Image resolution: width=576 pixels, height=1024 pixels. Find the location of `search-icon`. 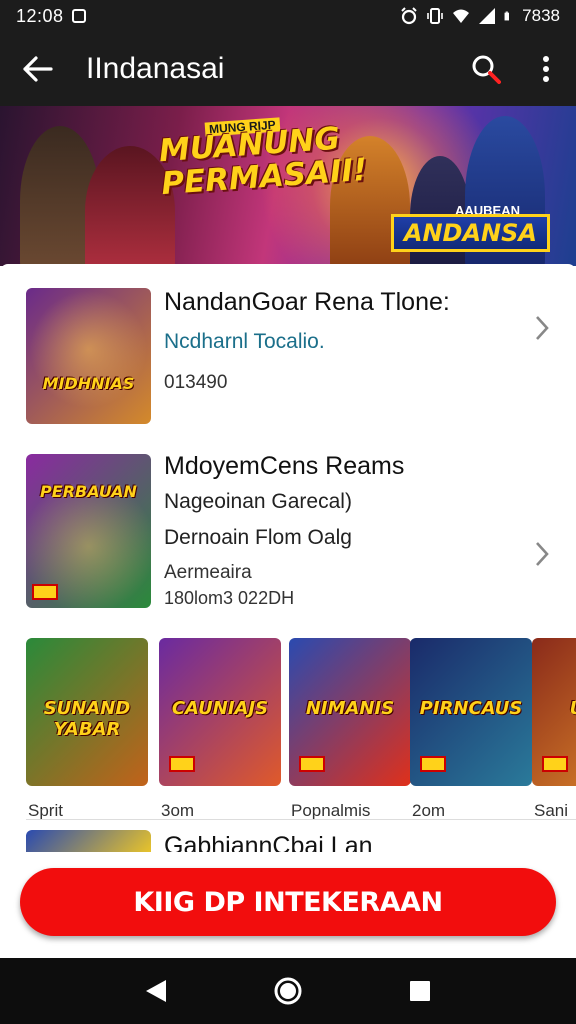

search-icon is located at coordinates (486, 69).